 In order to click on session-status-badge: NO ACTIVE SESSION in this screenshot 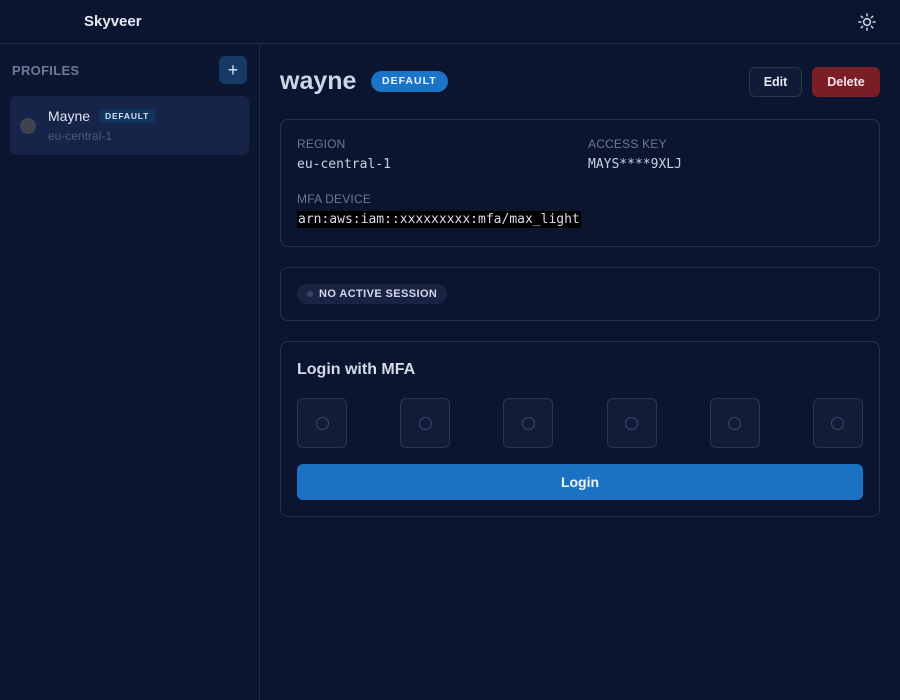, I will do `click(372, 294)`.